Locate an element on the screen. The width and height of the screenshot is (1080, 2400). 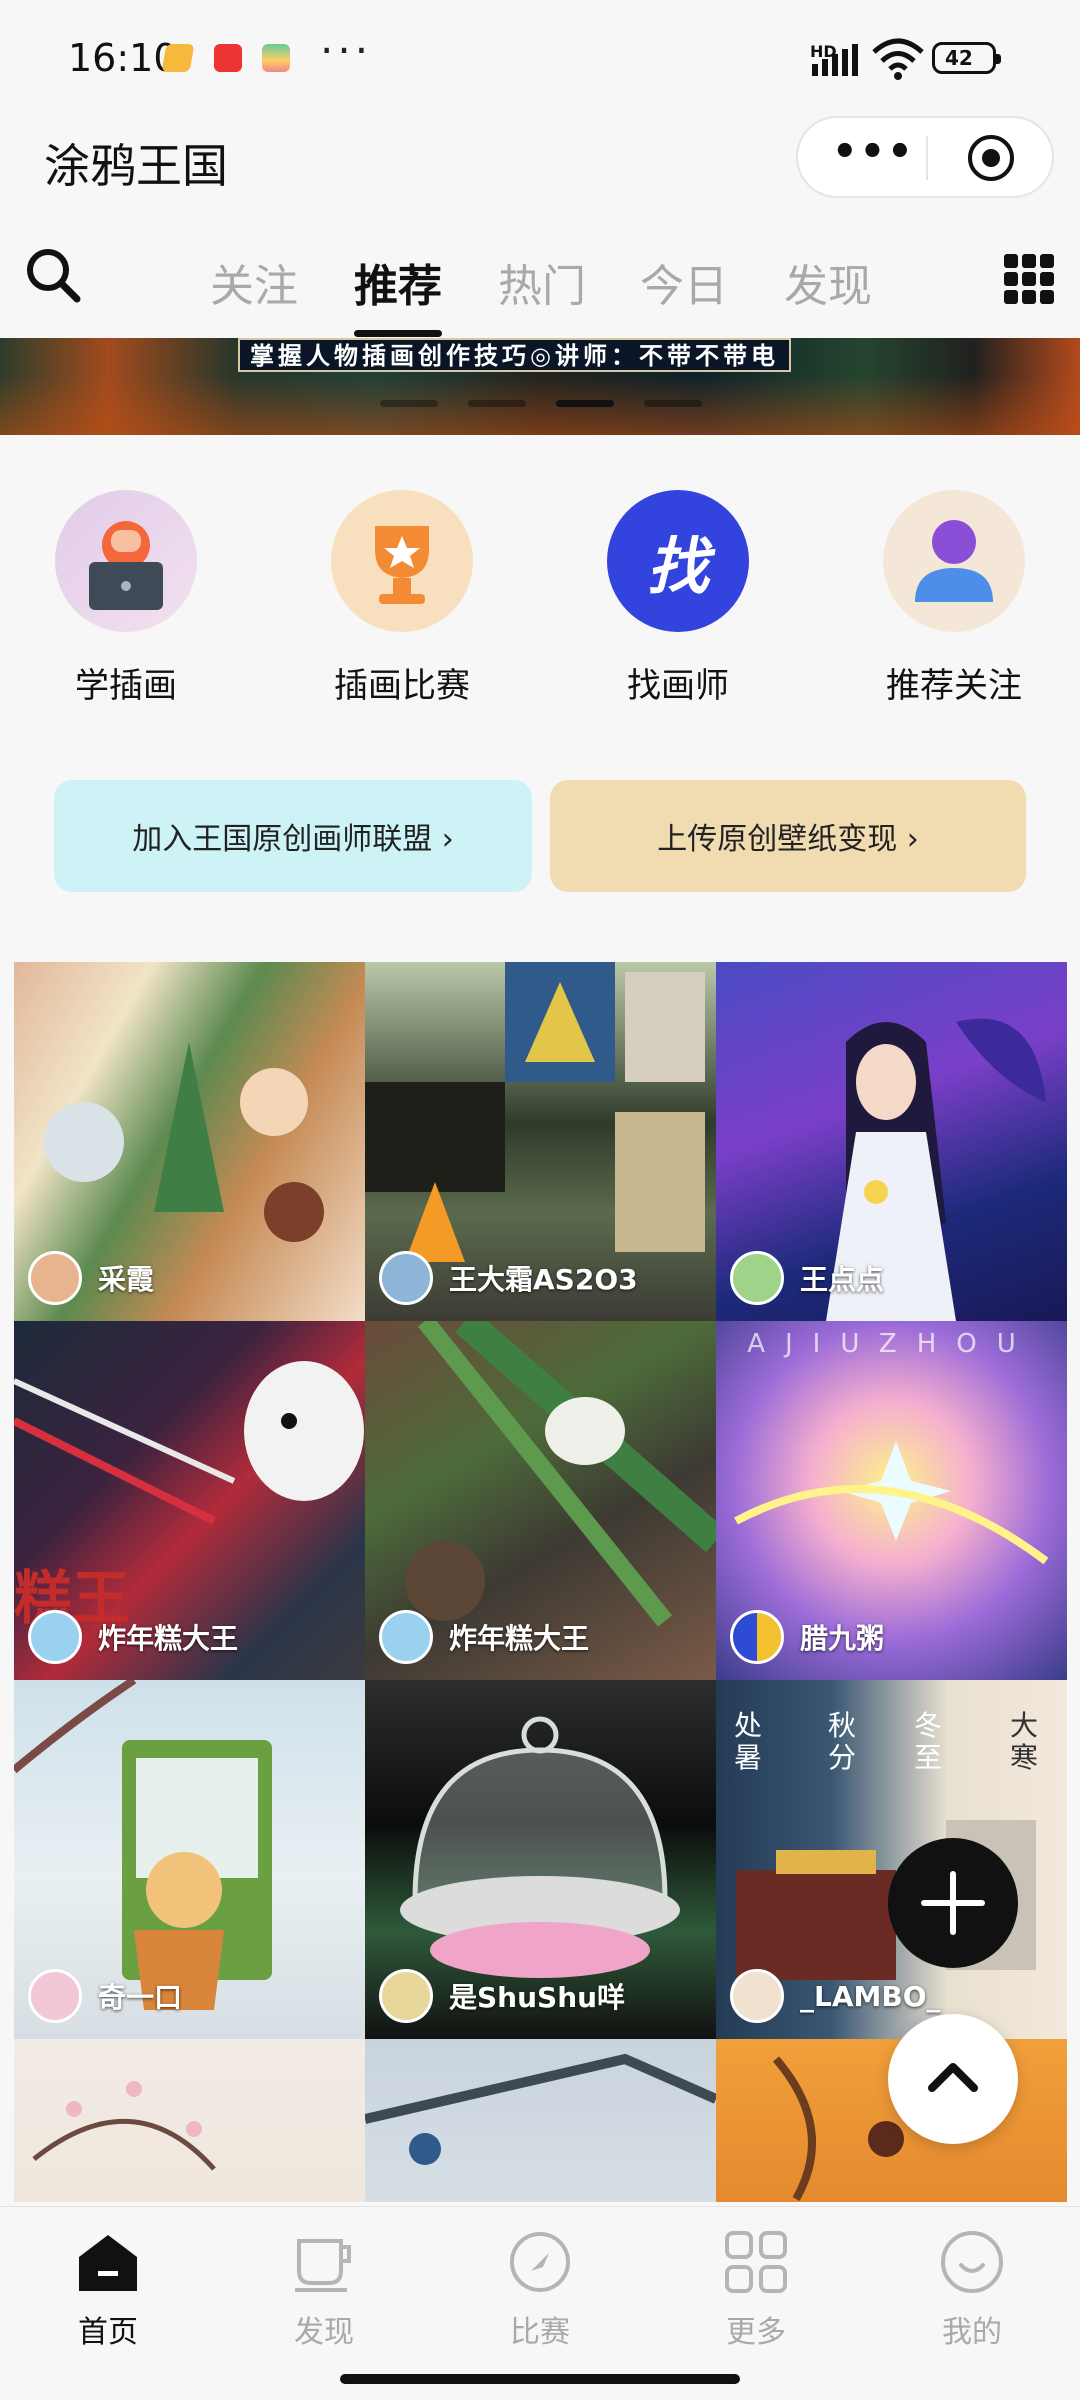
status-time: 16:10 is located at coordinates (123, 58).